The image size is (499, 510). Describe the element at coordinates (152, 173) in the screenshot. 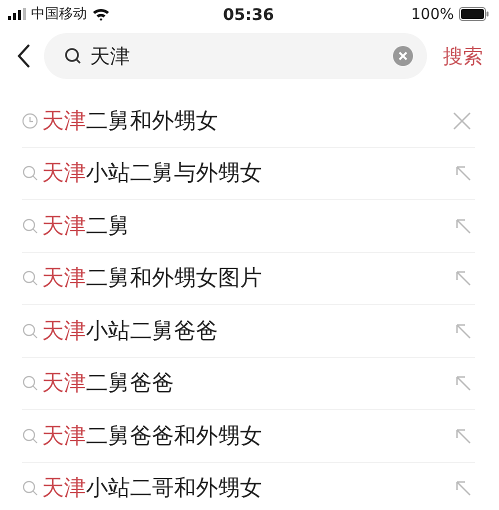

I see `suggestion-text: 天津小站二舅与外甥女` at that location.